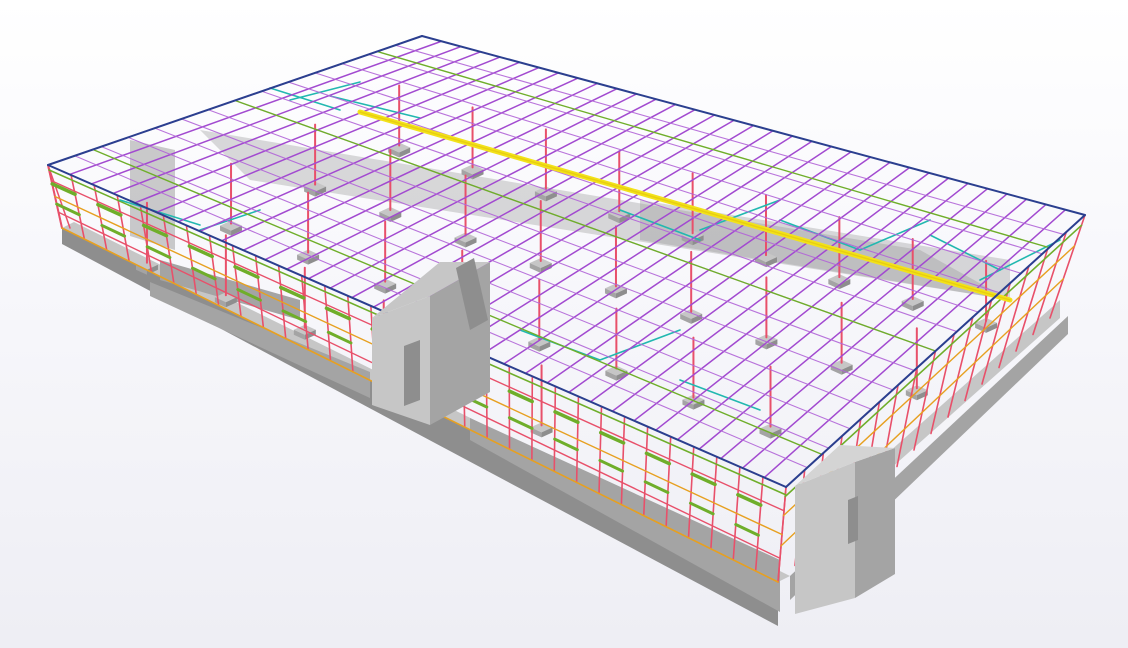 This screenshot has height=648, width=1128. Describe the element at coordinates (412, 373) in the screenshot. I see `middle-tower-opening` at that location.